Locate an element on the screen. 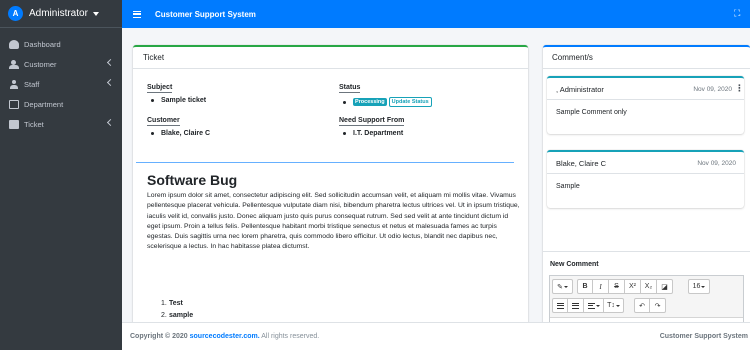 The height and width of the screenshot is (350, 750). clear-format-button: ◪ is located at coordinates (665, 286).